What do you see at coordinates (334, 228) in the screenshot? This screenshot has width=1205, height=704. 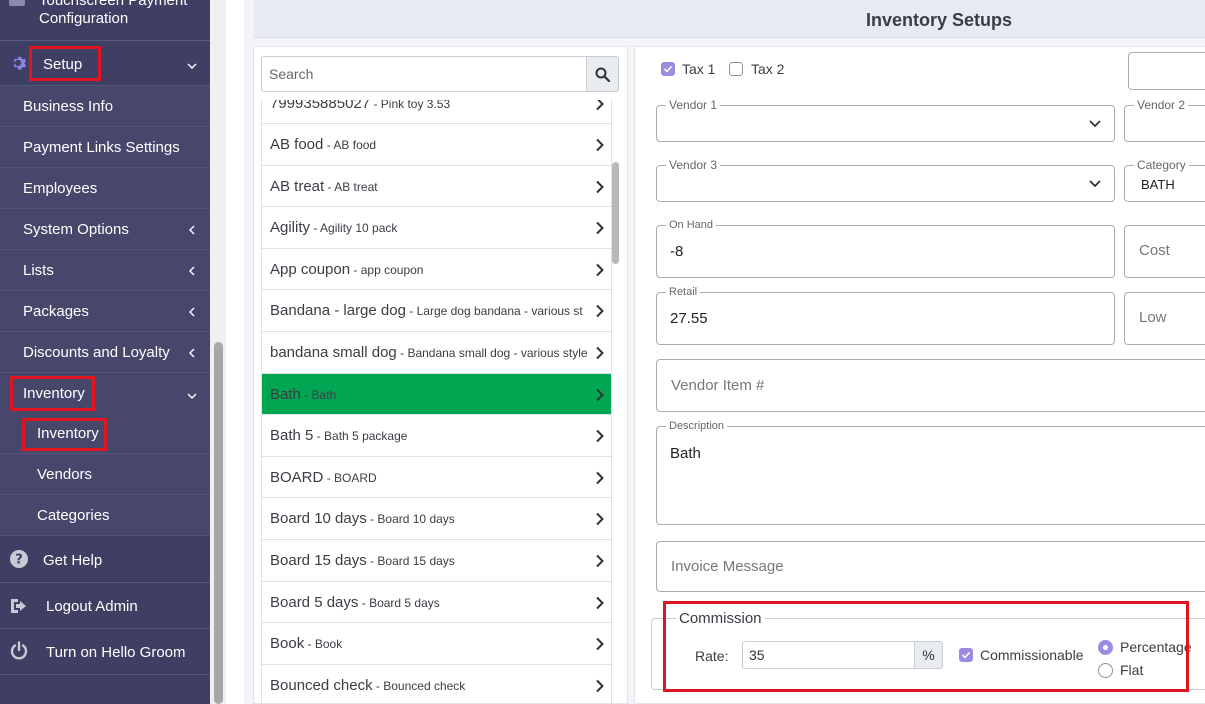 I see `list-item-label: Agility - Agility 10 pack` at bounding box center [334, 228].